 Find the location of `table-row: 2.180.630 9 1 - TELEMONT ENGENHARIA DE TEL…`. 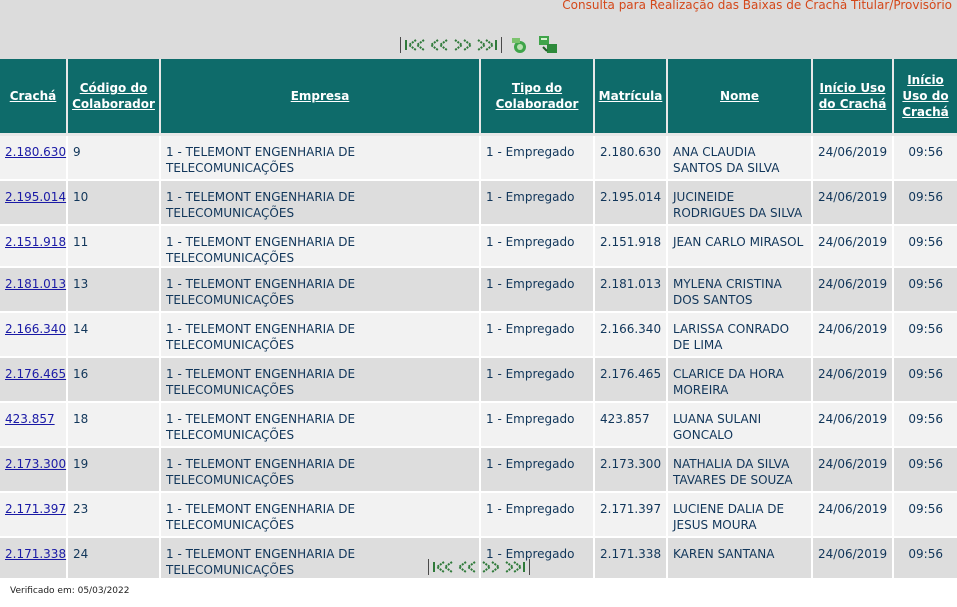

table-row: 2.180.630 9 1 - TELEMONT ENGENHARIA DE TEL… is located at coordinates (478, 158).